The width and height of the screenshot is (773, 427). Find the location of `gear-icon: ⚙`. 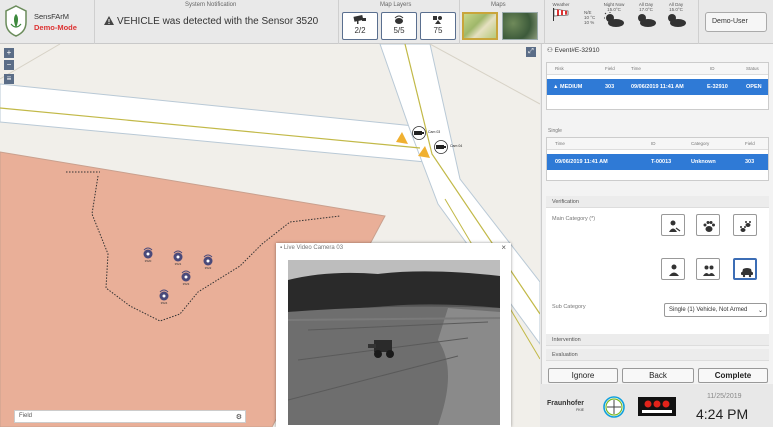

gear-icon: ⚙ is located at coordinates (239, 417).